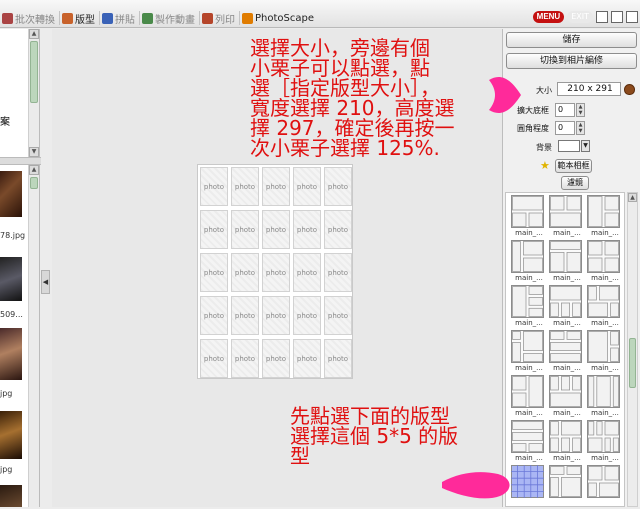 The height and width of the screenshot is (509, 640). Describe the element at coordinates (5, 120) in the screenshot. I see `folder-label: 案` at that location.